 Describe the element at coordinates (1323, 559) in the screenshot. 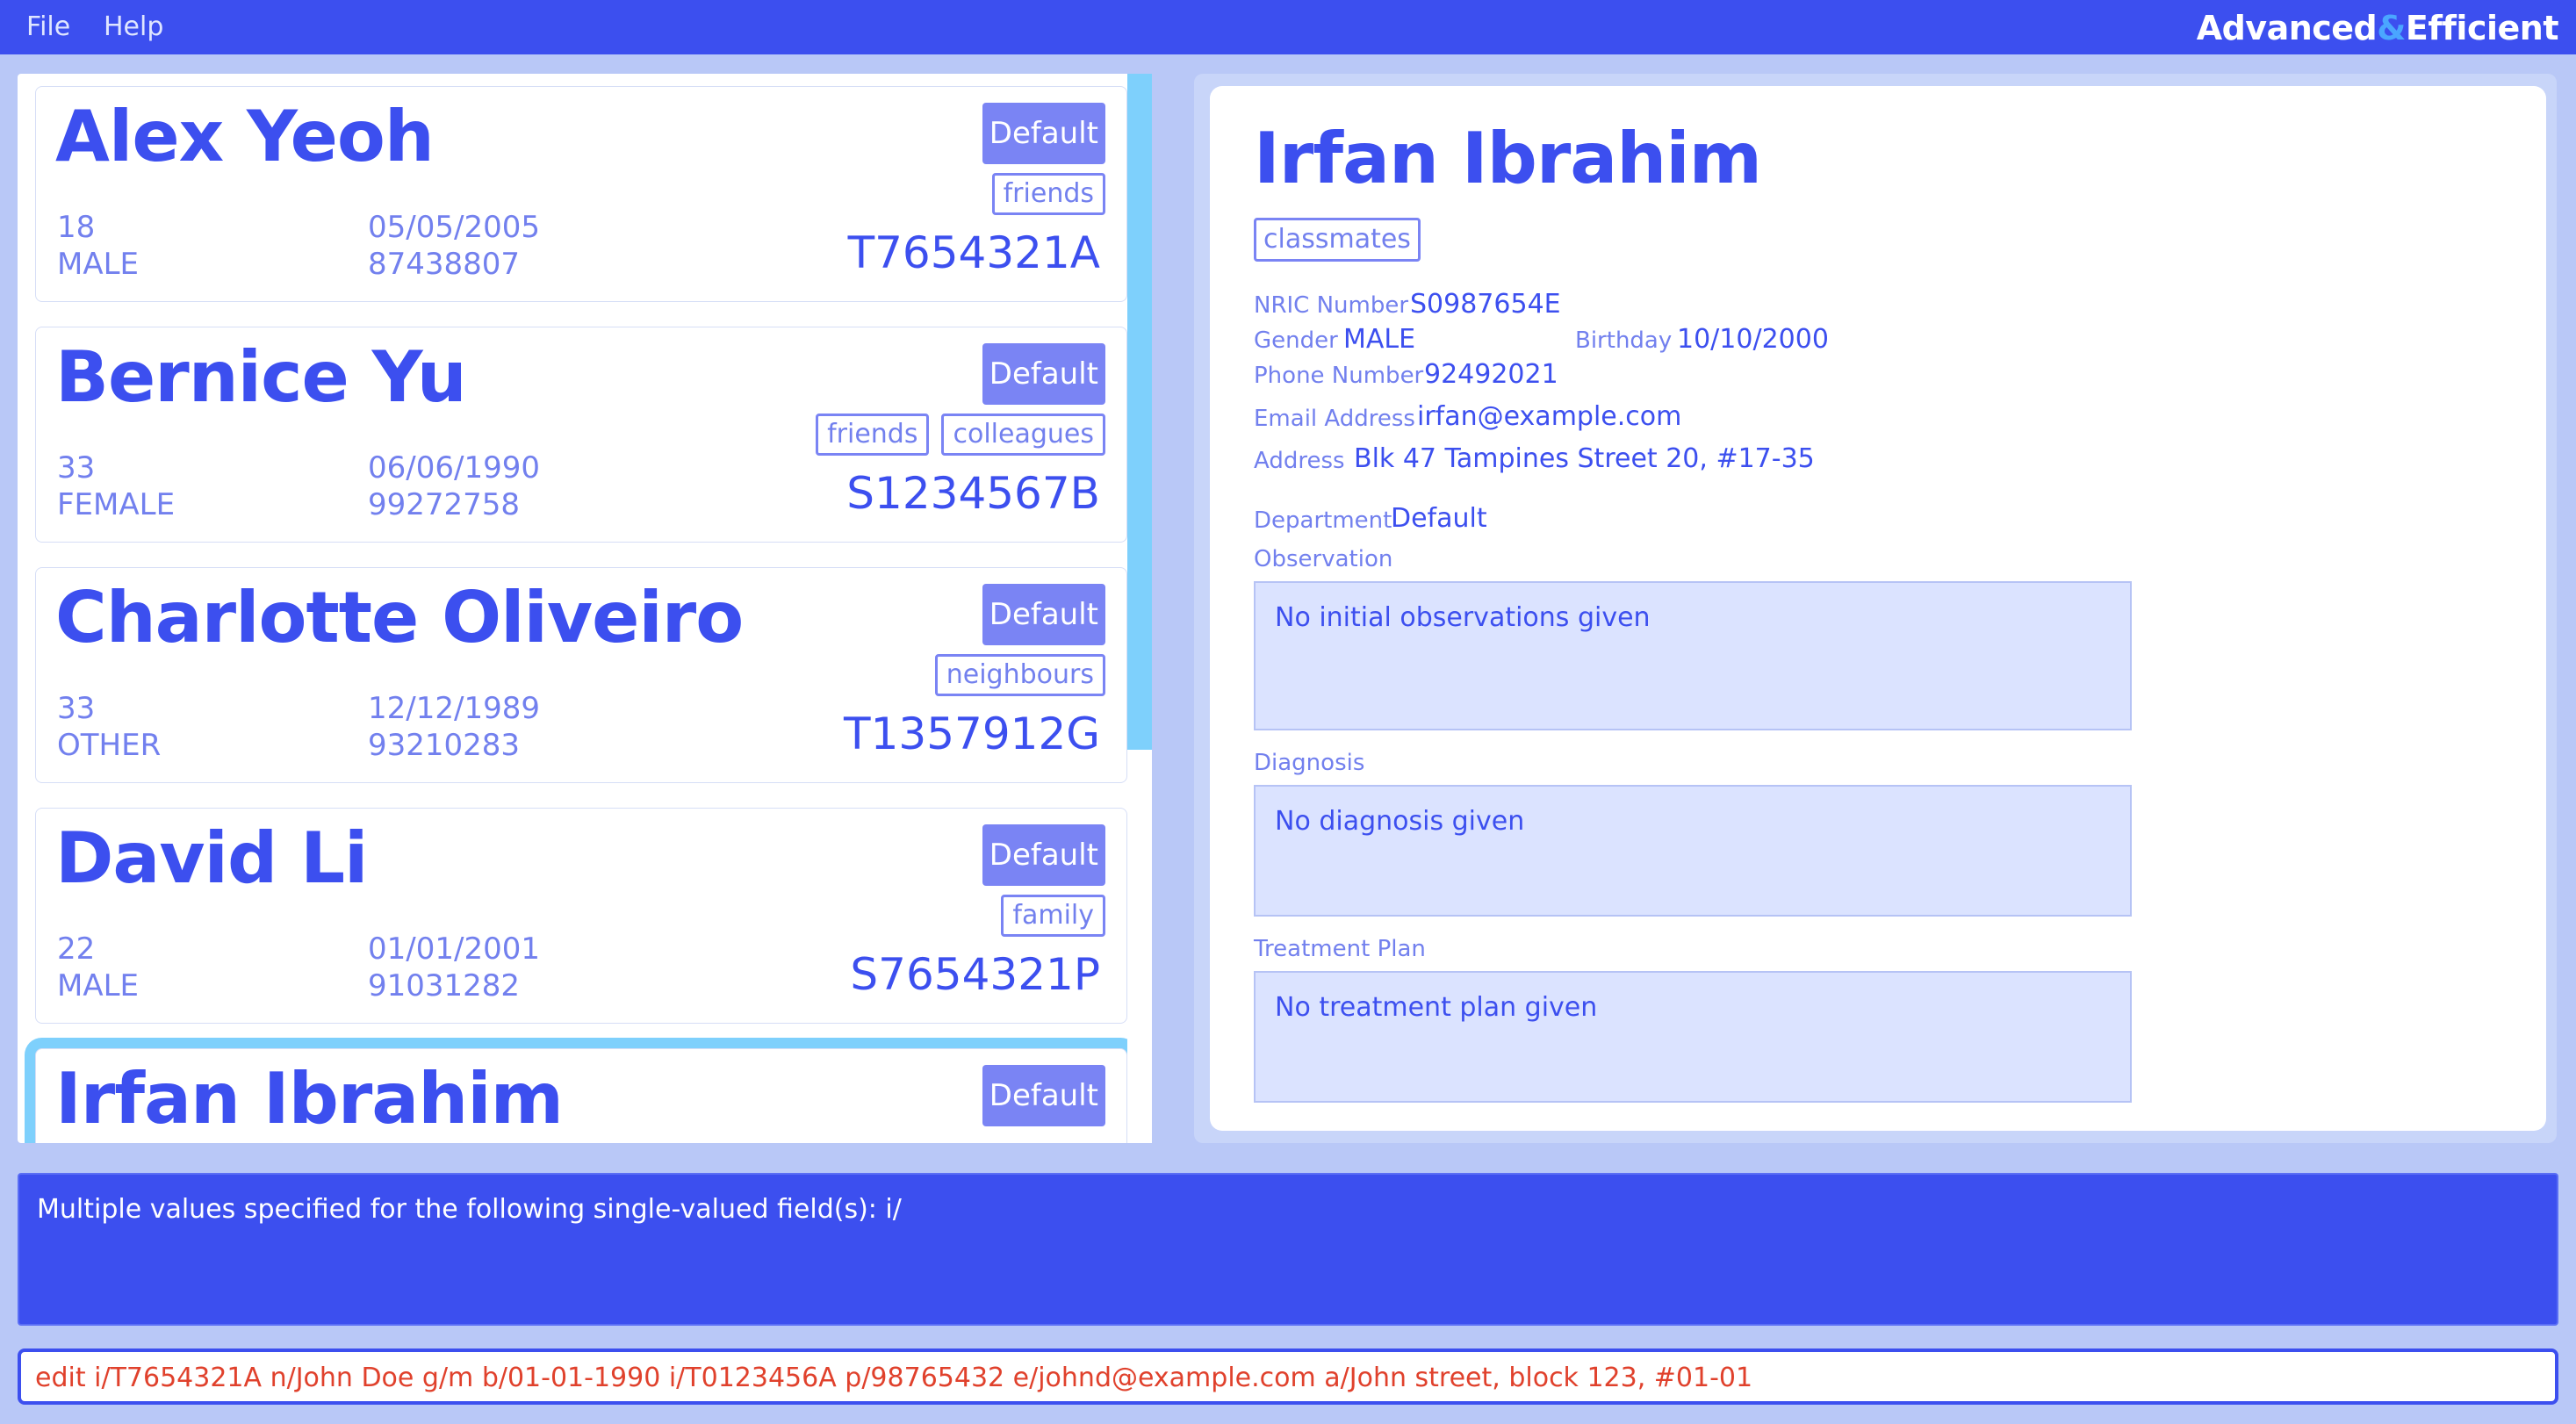

I see `observation-label: Observation` at that location.